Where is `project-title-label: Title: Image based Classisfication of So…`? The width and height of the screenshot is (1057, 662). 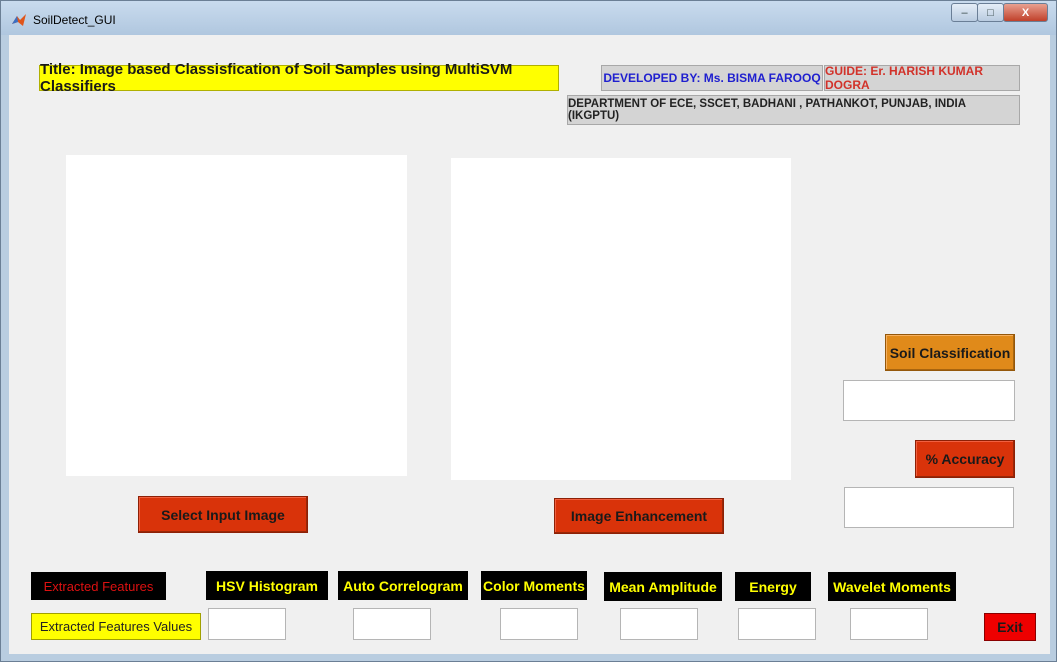 project-title-label: Title: Image based Classisfication of So… is located at coordinates (299, 78).